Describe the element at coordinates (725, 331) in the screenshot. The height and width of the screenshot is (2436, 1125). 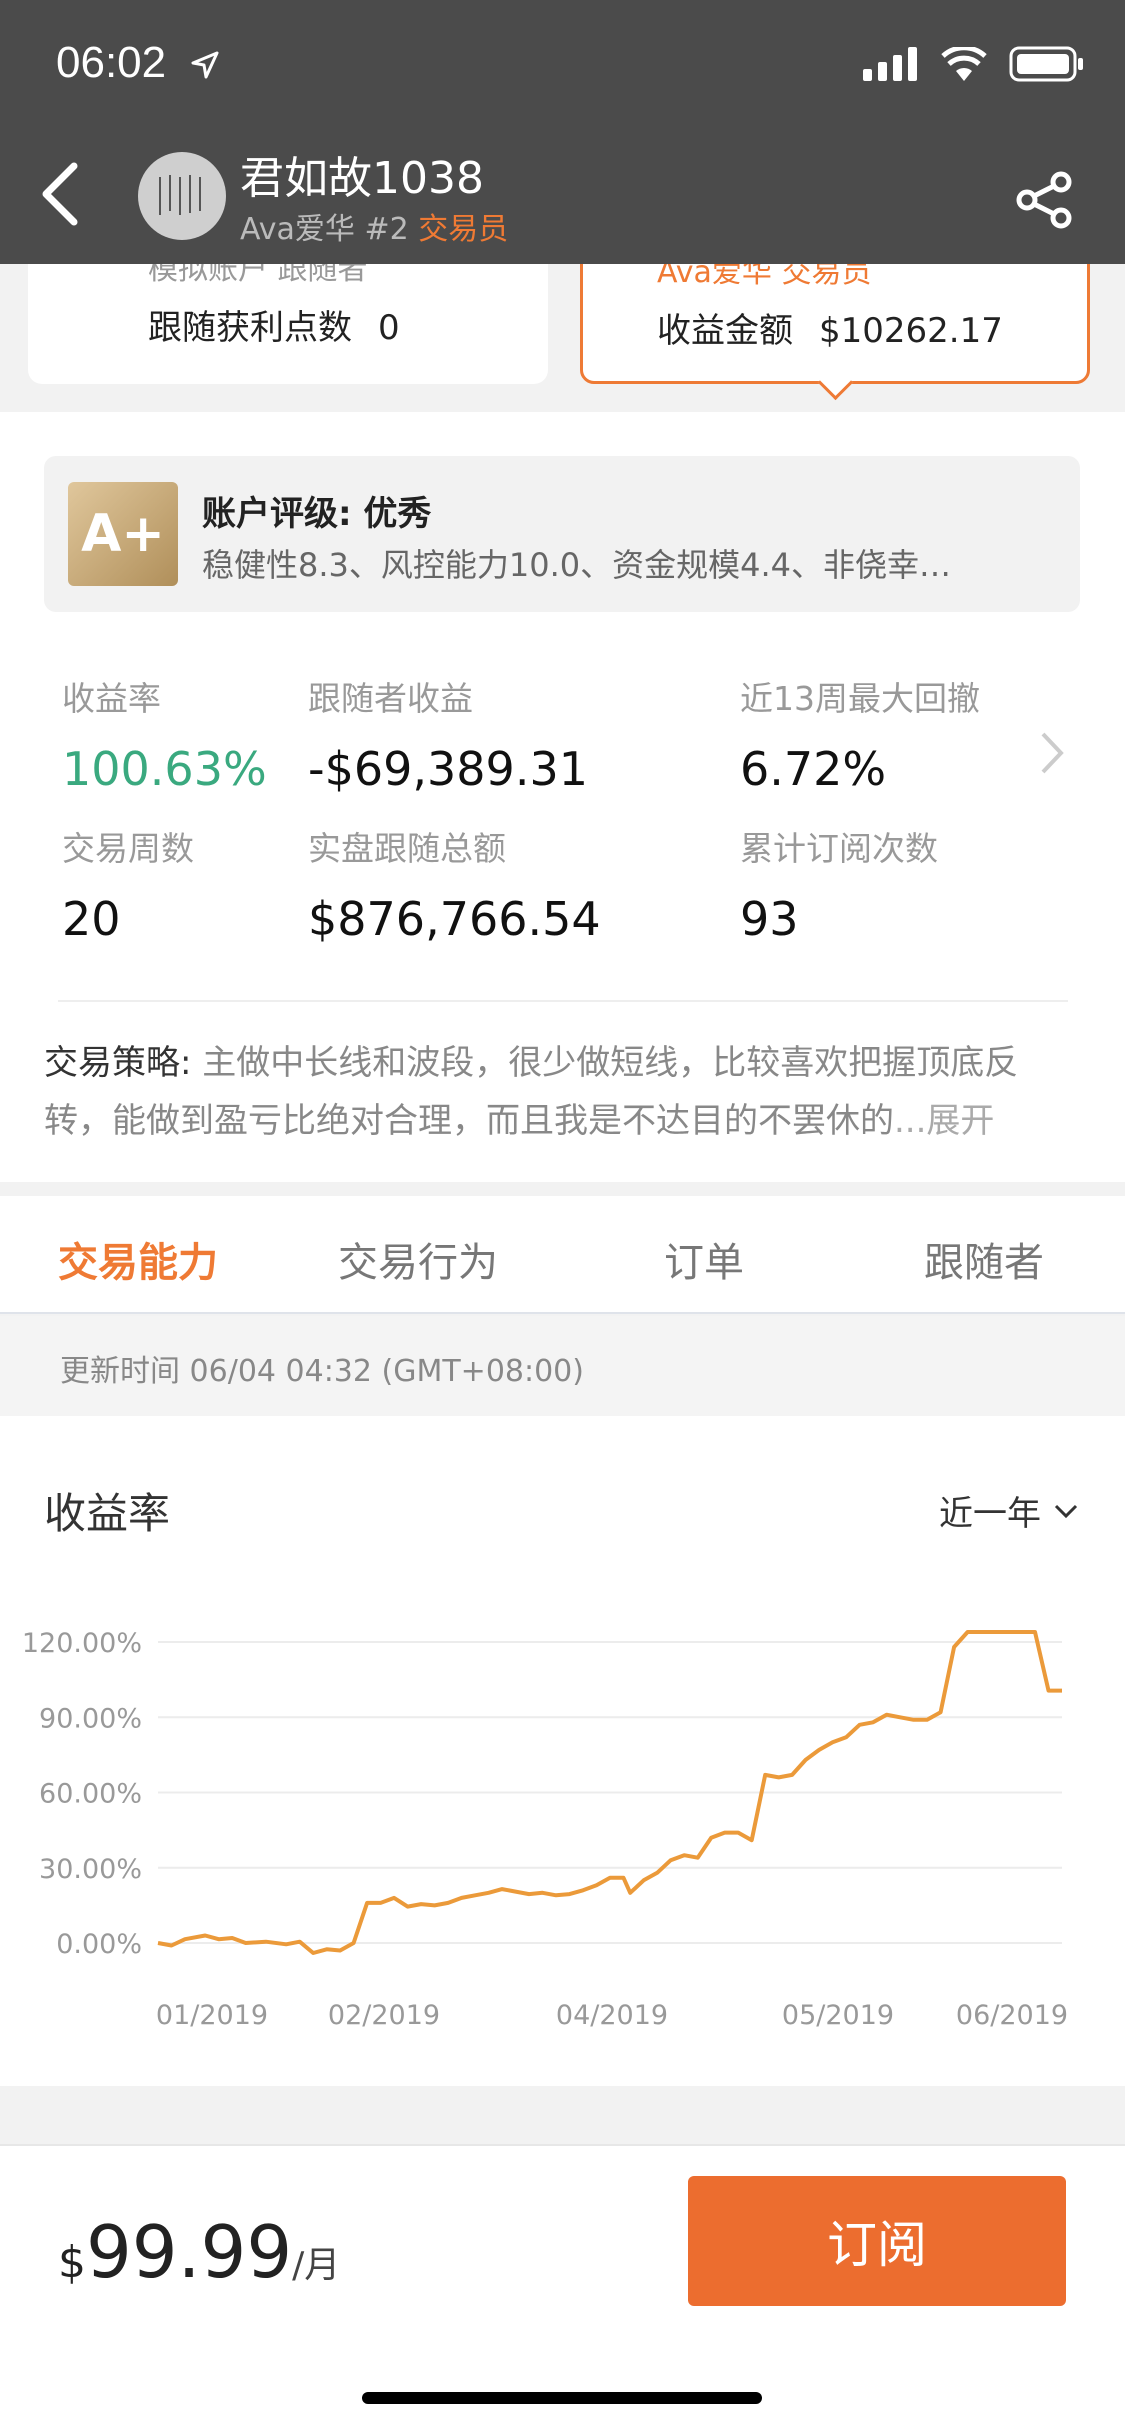
I see `trader-card-label: 收益金额` at that location.